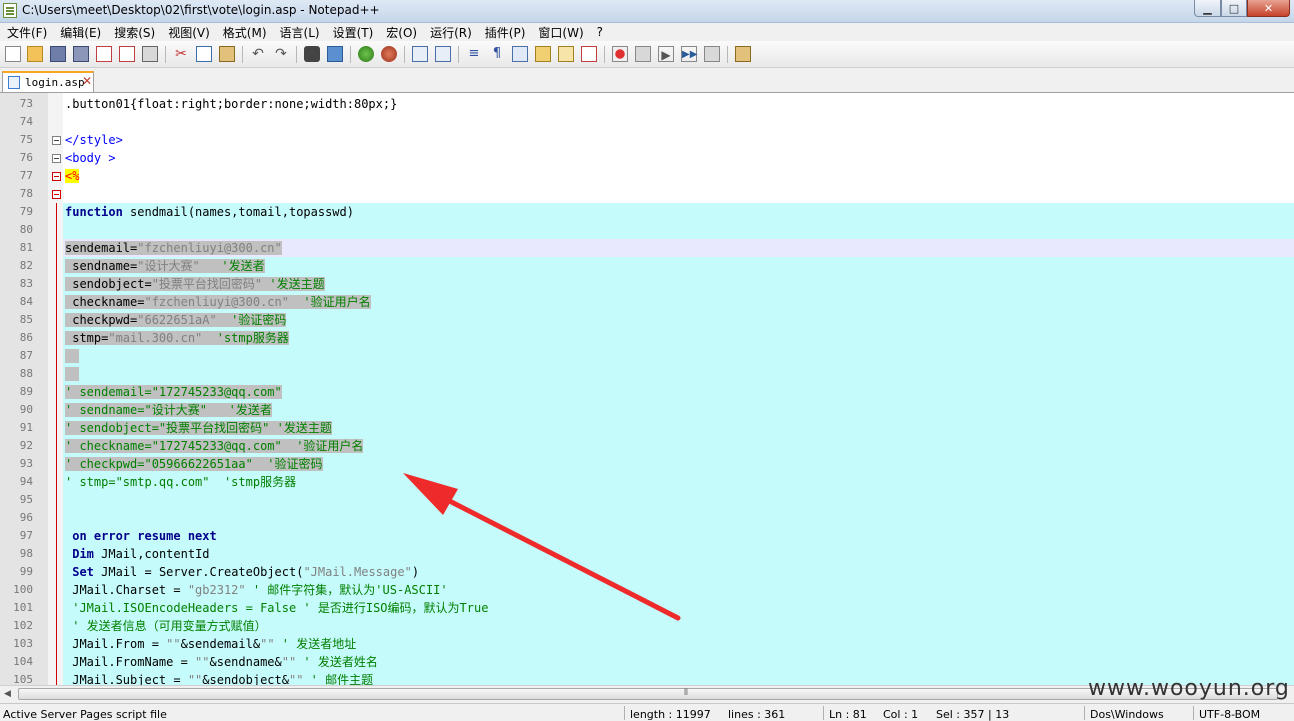 The image size is (1294, 721). What do you see at coordinates (647, 194) in the screenshot?
I see `code-line: 78` at bounding box center [647, 194].